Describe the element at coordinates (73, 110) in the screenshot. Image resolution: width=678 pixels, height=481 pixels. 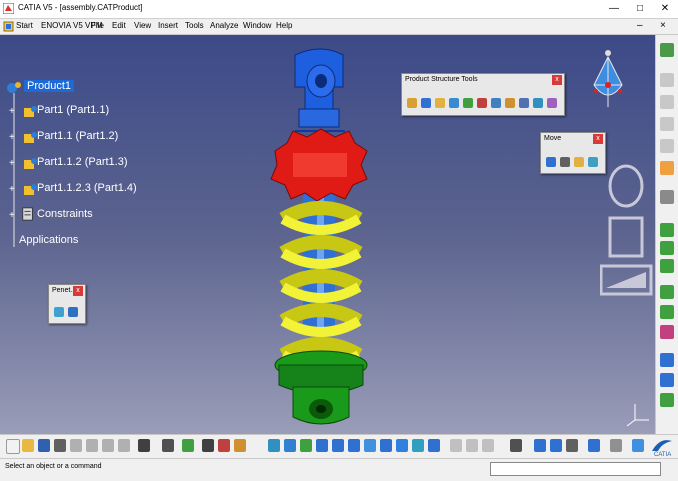
I see `tree-item-part1: Part1 (Part1.1)` at that location.